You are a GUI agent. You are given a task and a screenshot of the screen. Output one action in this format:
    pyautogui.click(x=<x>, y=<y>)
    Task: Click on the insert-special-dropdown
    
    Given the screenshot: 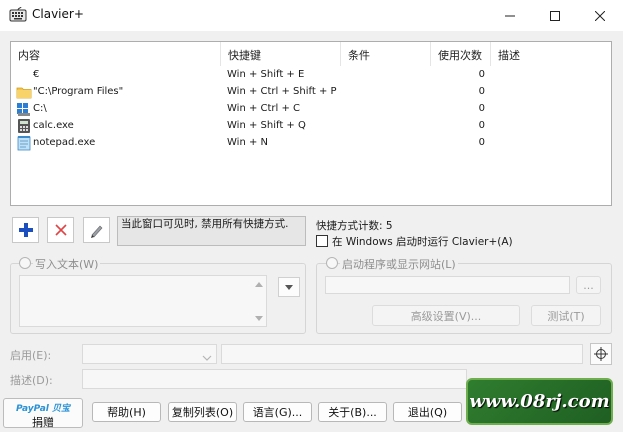 What is the action you would take?
    pyautogui.click(x=289, y=287)
    